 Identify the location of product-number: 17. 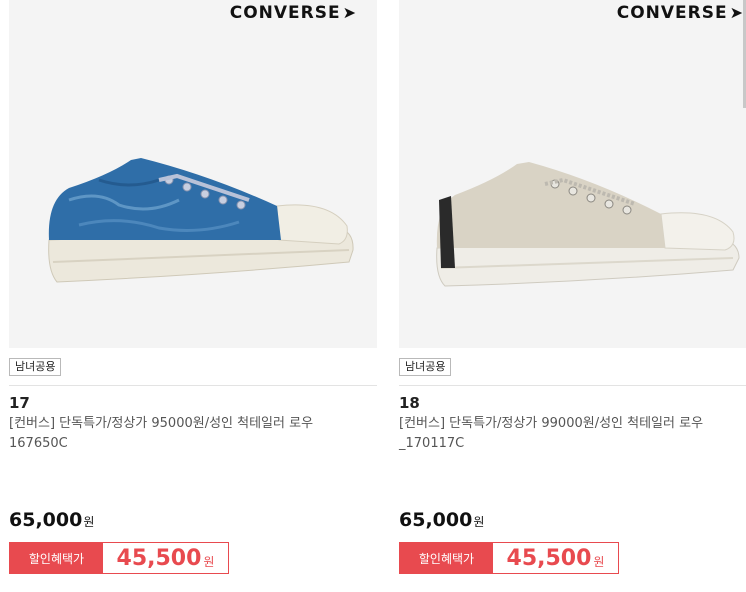
(19, 403).